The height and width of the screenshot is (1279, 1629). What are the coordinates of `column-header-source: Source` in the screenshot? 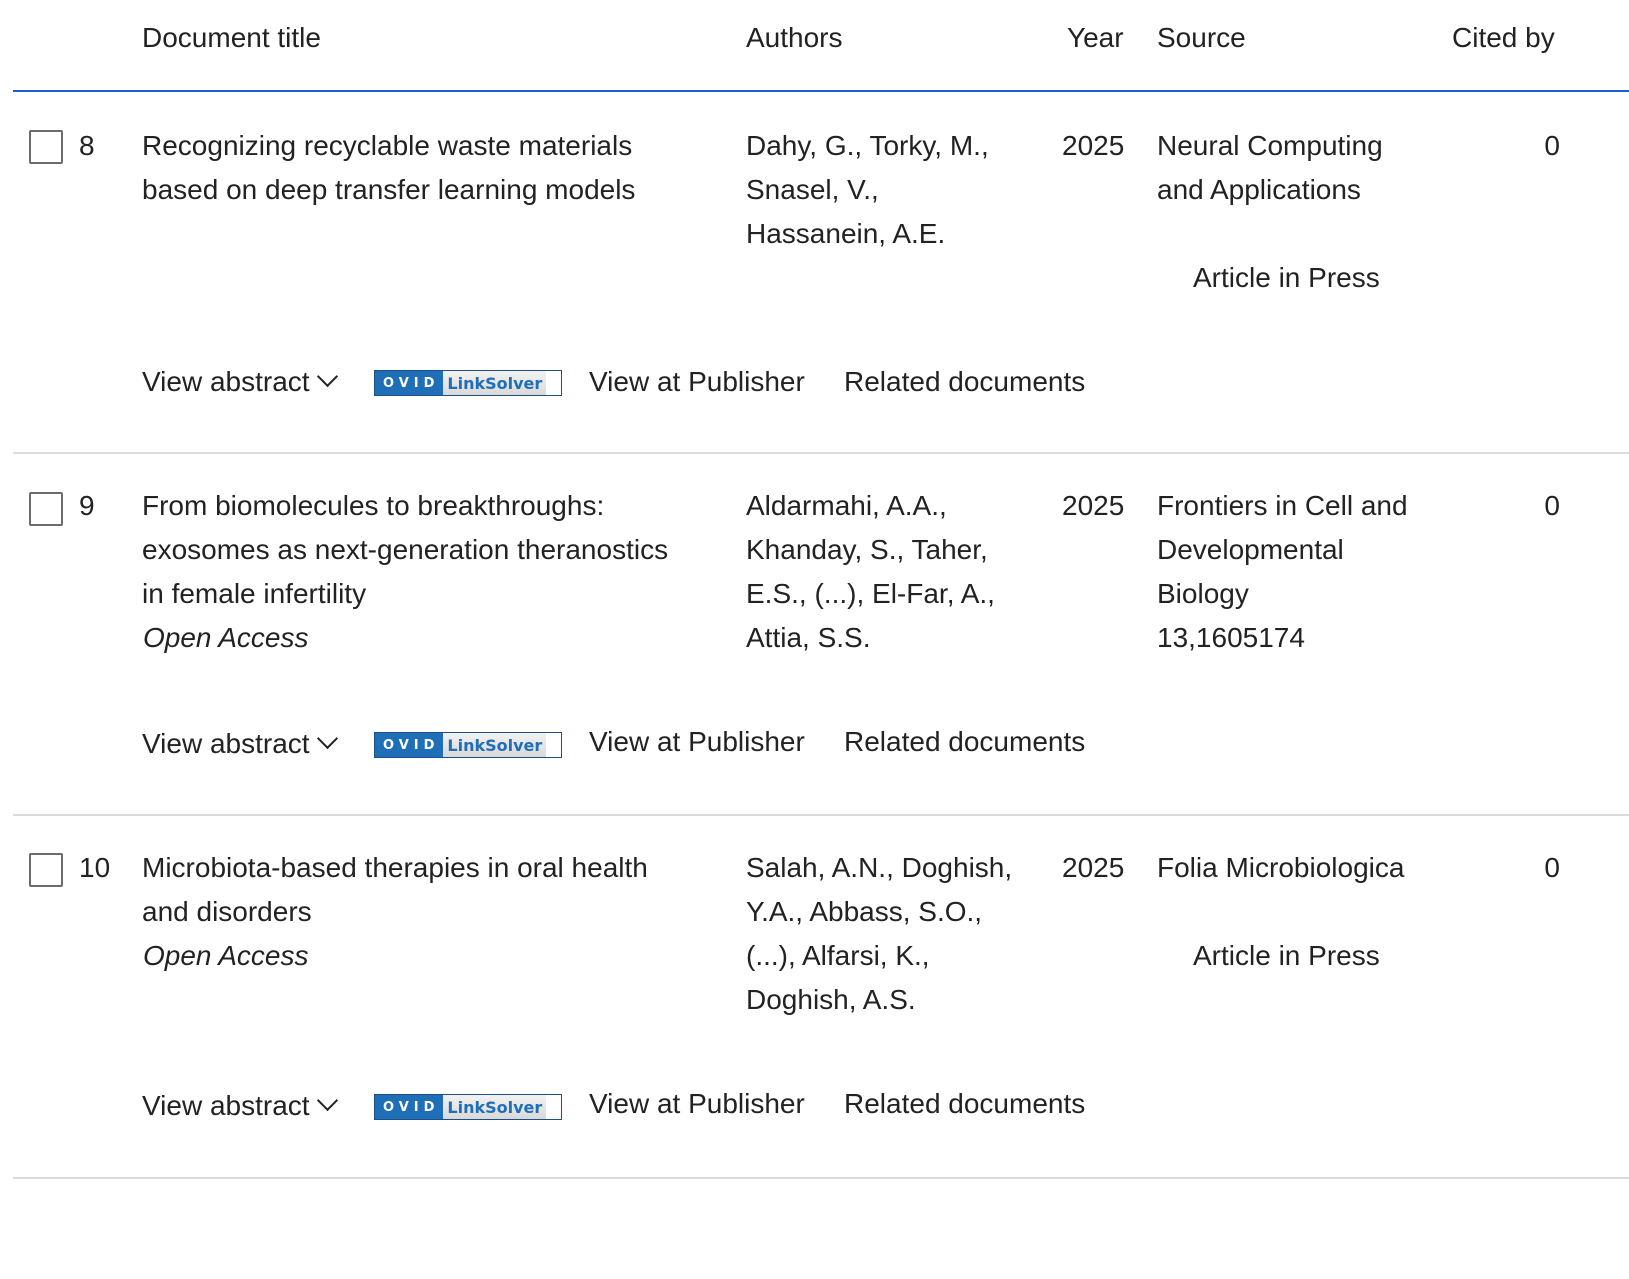 It's located at (1201, 38).